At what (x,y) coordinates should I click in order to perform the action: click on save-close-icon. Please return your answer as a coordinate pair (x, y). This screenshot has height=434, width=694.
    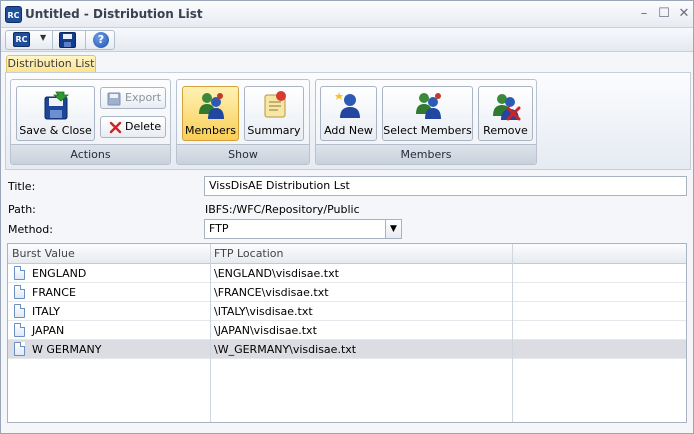
    Looking at the image, I should click on (57, 105).